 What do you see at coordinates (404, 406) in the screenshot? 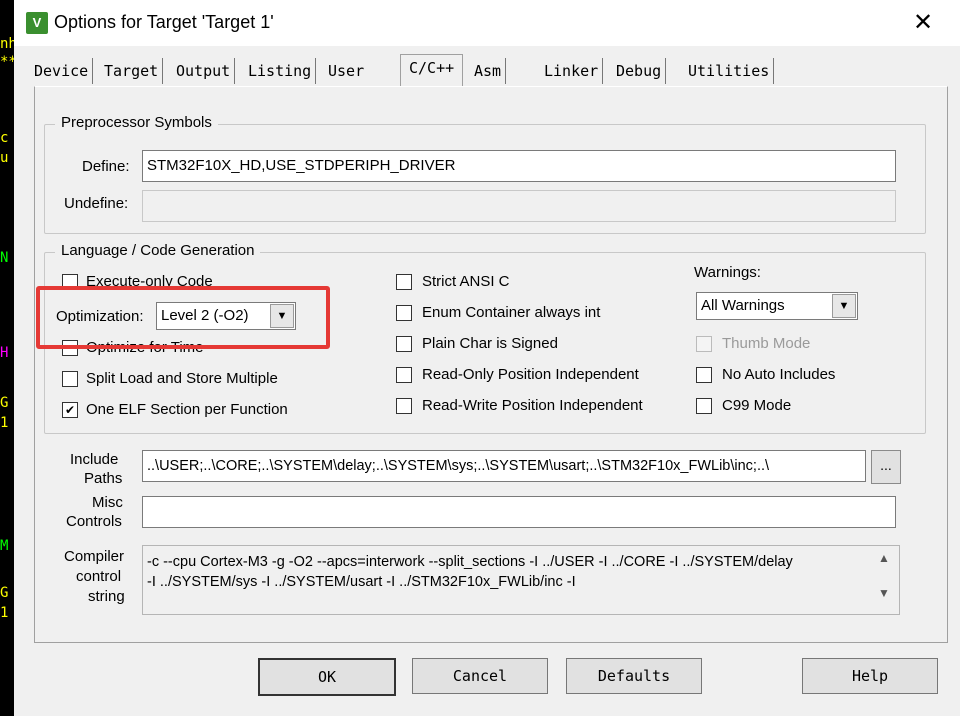
I see `readwrite-pi-checkbox` at bounding box center [404, 406].